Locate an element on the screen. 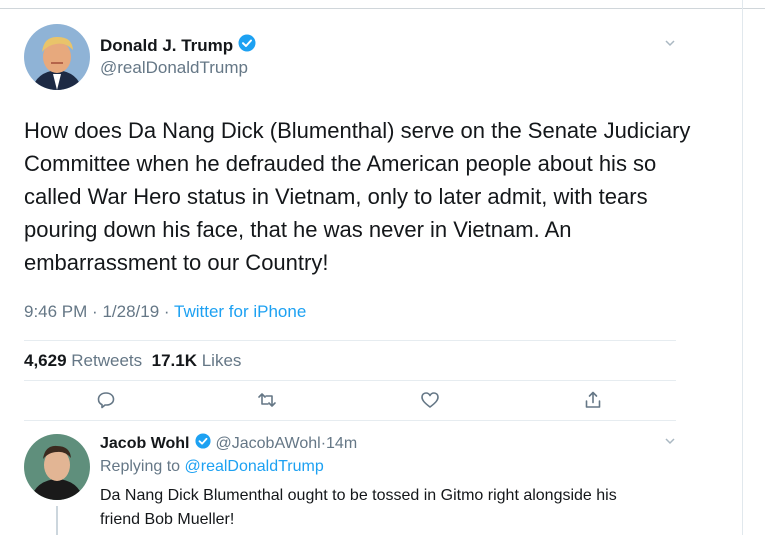 The width and height of the screenshot is (765, 535). likes-label: Likes is located at coordinates (221, 360).